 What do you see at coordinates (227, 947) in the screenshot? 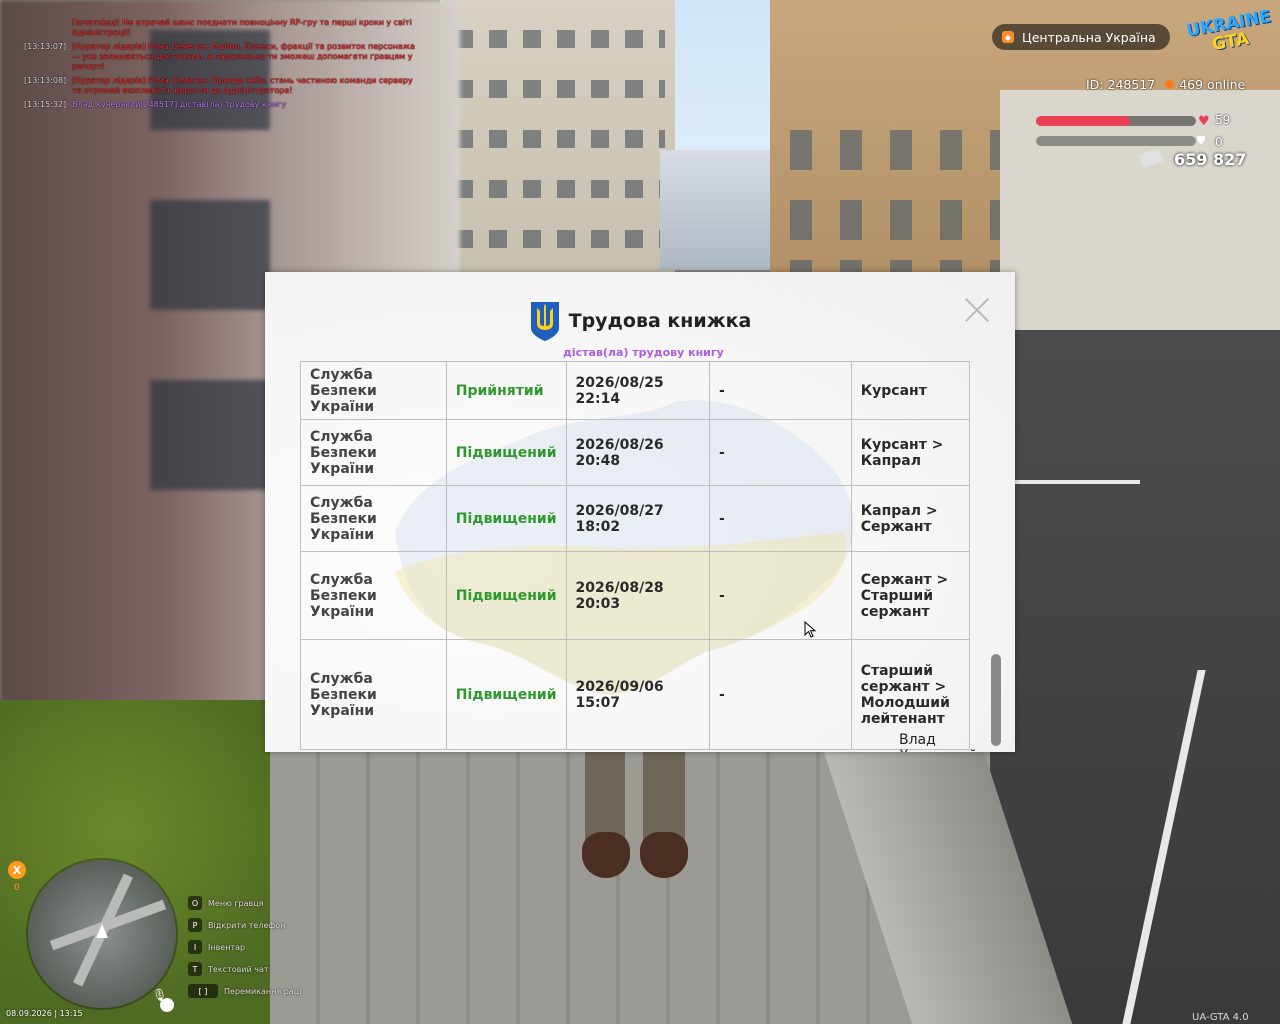
I see `hotkey-label: Інвентар` at bounding box center [227, 947].